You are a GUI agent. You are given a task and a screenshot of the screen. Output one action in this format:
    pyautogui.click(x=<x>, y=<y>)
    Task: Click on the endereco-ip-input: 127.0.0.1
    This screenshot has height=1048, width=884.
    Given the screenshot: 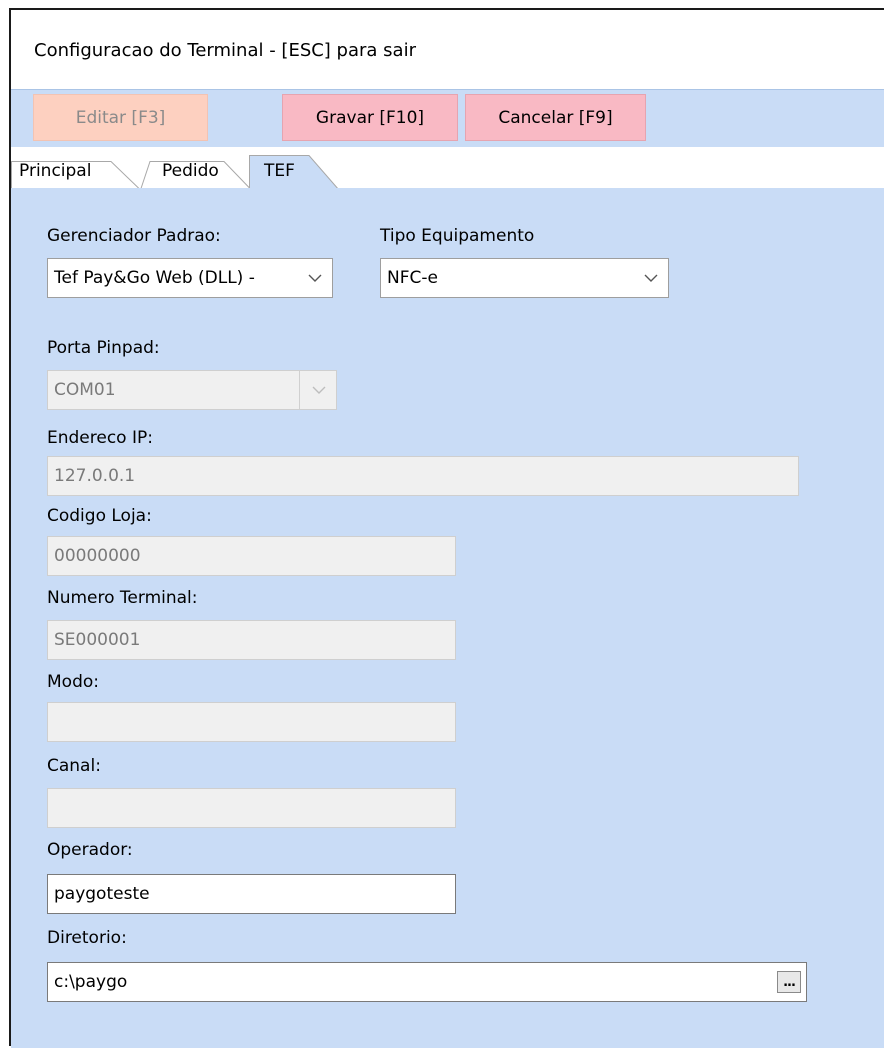 What is the action you would take?
    pyautogui.click(x=423, y=476)
    